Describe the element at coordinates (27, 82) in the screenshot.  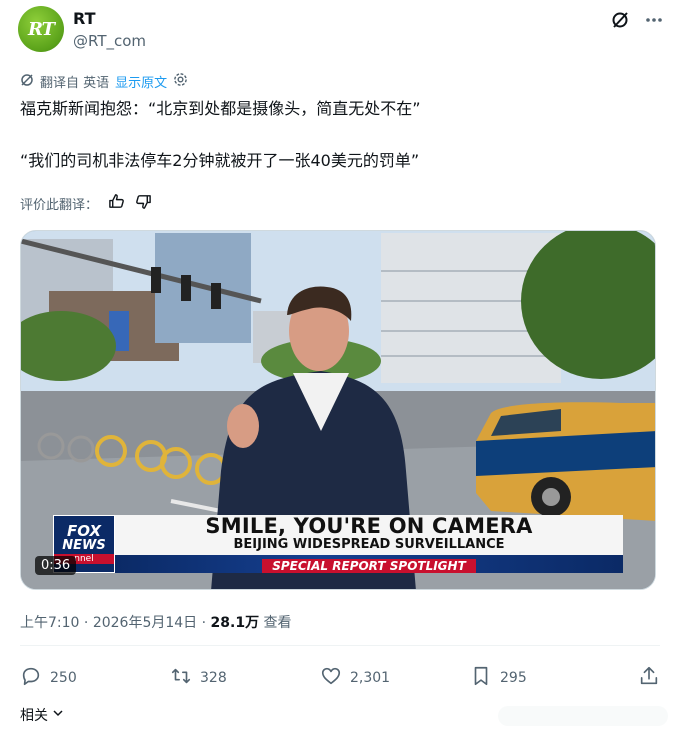
I see `translate-icon` at that location.